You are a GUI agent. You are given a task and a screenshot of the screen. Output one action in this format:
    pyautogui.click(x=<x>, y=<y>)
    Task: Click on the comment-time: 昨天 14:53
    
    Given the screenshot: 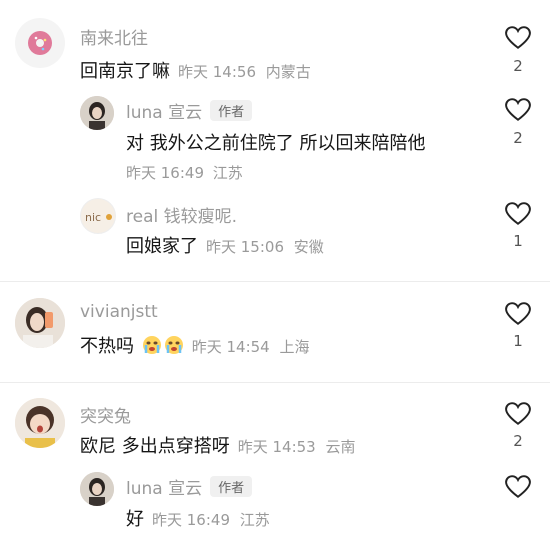 What is the action you would take?
    pyautogui.click(x=276, y=447)
    